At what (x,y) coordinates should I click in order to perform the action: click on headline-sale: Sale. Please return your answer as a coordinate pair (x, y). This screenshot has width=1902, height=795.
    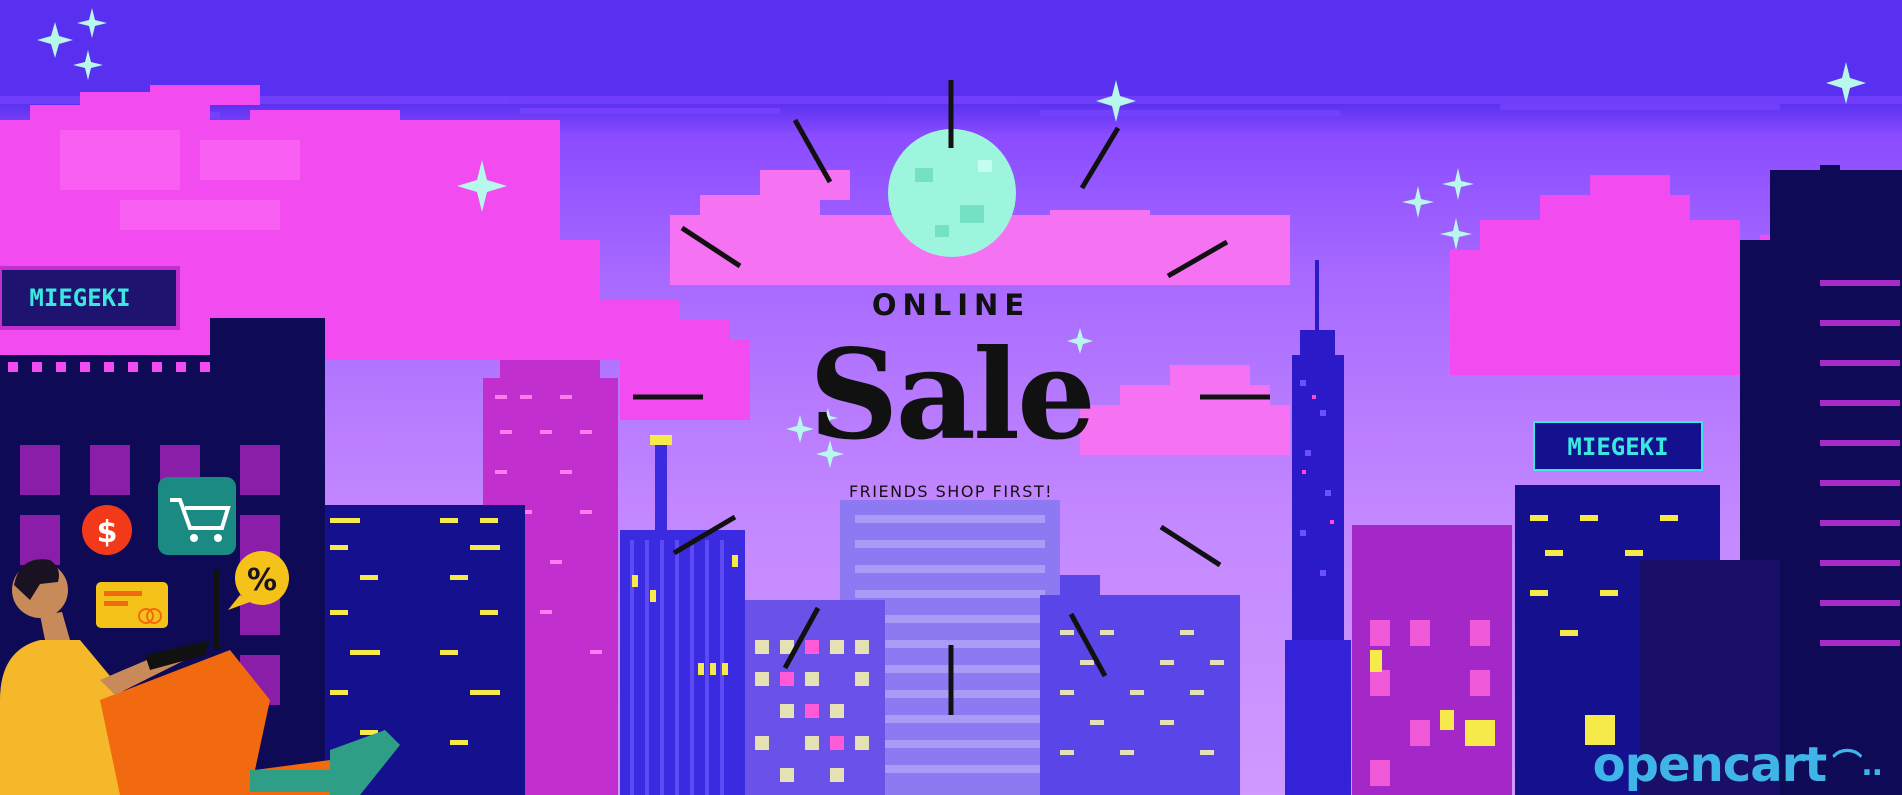
    Looking at the image, I should click on (952, 395).